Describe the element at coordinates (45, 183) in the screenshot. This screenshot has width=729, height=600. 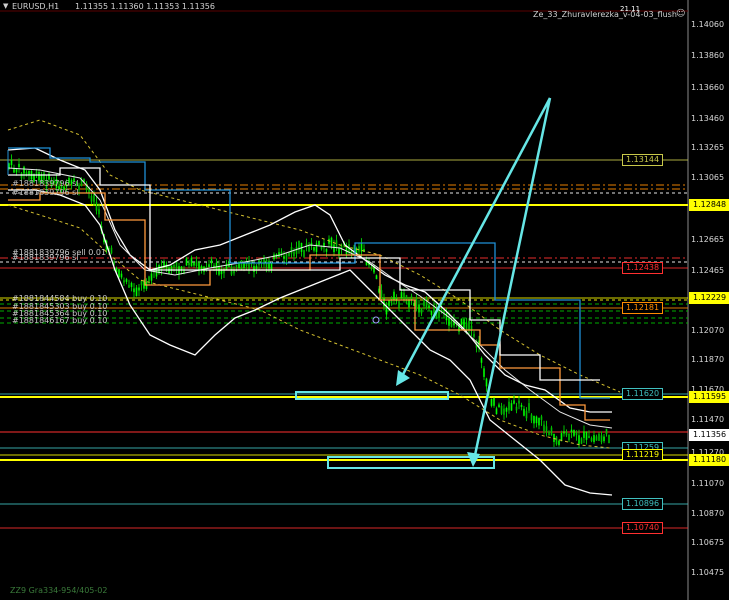
I see `order-label-sell-shadow: #1881839796 sl` at that location.